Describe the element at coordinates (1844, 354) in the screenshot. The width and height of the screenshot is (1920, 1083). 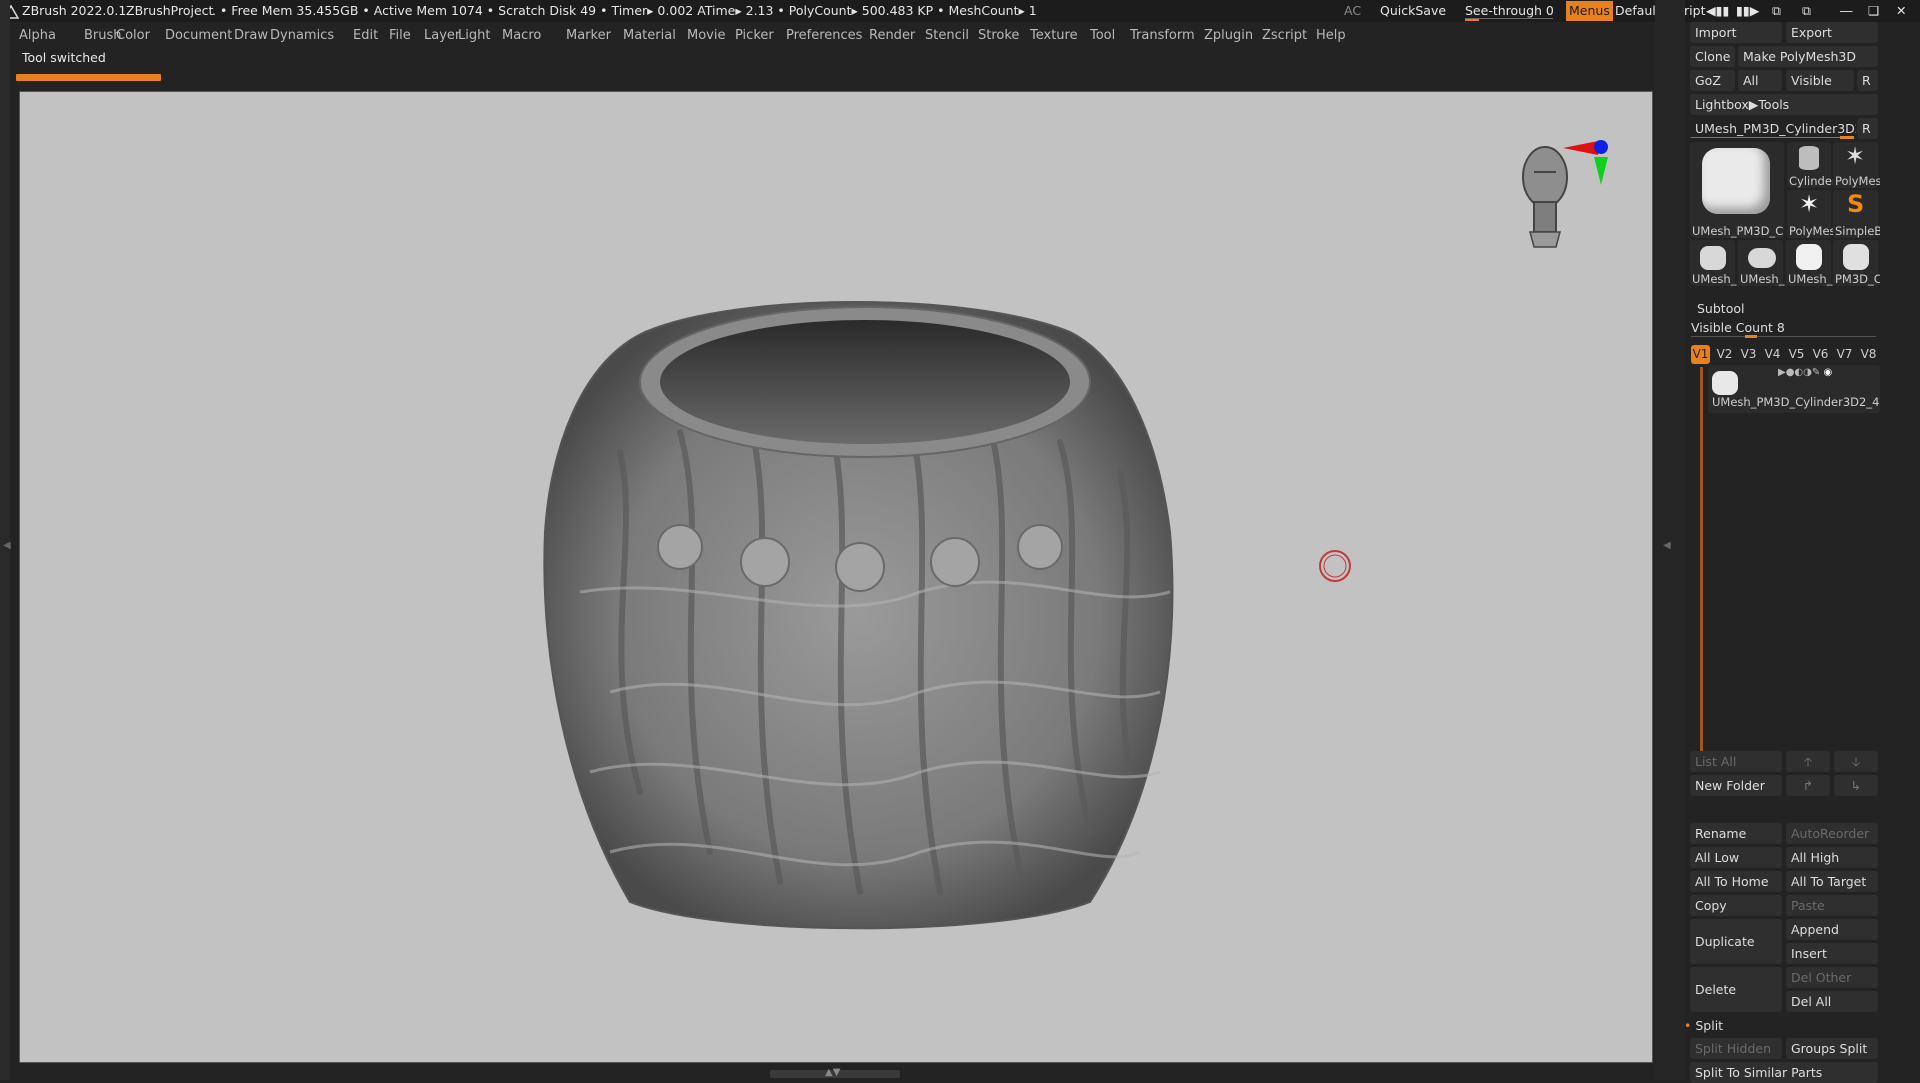
I see `visibility-tab-v7: V7` at that location.